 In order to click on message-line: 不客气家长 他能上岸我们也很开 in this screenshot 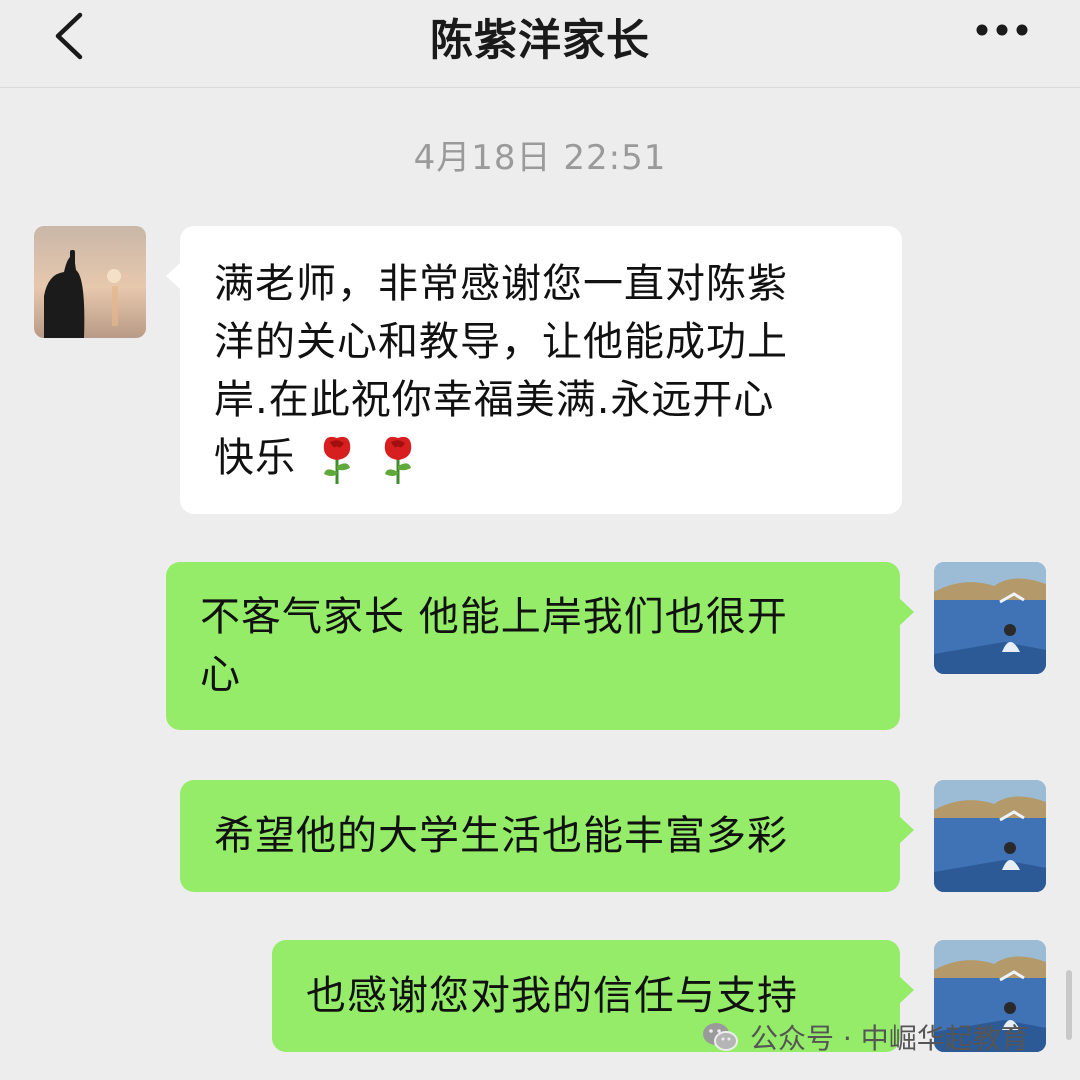, I will do `click(494, 617)`.